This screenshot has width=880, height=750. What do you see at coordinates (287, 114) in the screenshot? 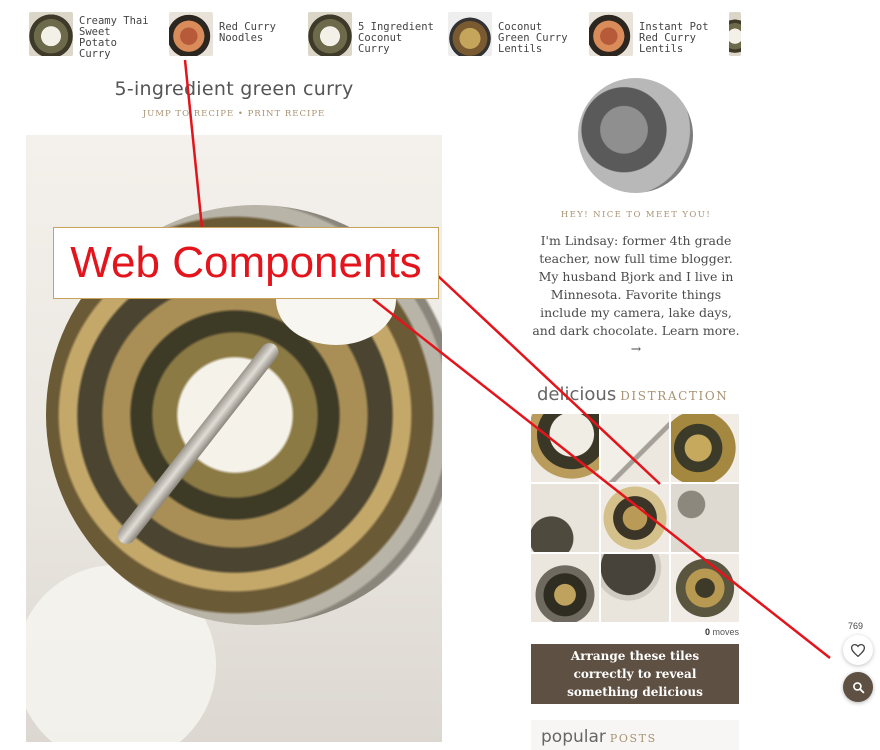
I see `print-recipe-link: PRINT RECIPE` at bounding box center [287, 114].